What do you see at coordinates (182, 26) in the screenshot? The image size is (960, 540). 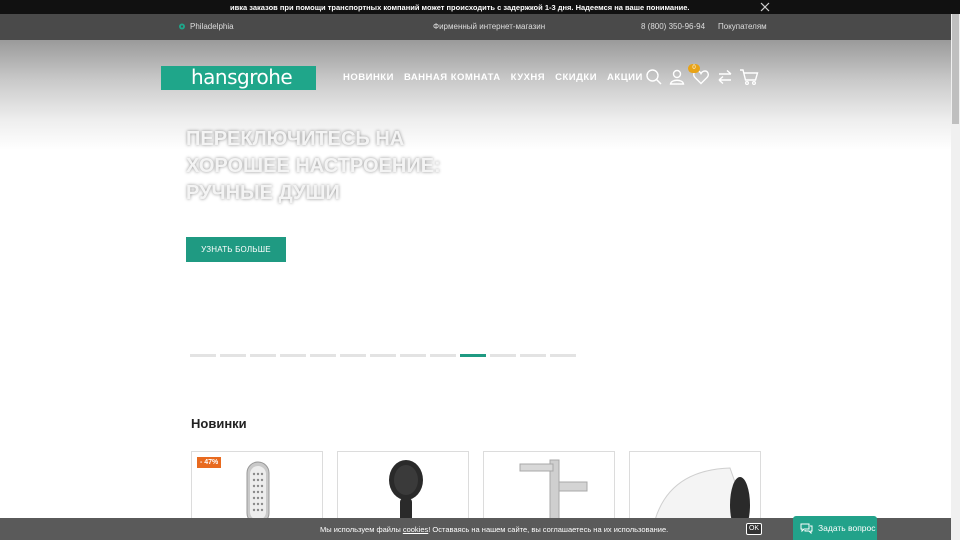 I see `location-pin-icon` at bounding box center [182, 26].